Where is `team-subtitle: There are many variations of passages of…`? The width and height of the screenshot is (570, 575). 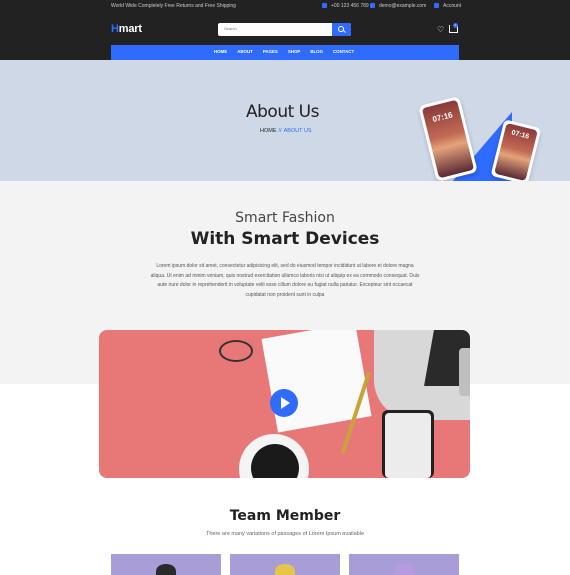 team-subtitle: There are many variations of passages of… is located at coordinates (285, 534).